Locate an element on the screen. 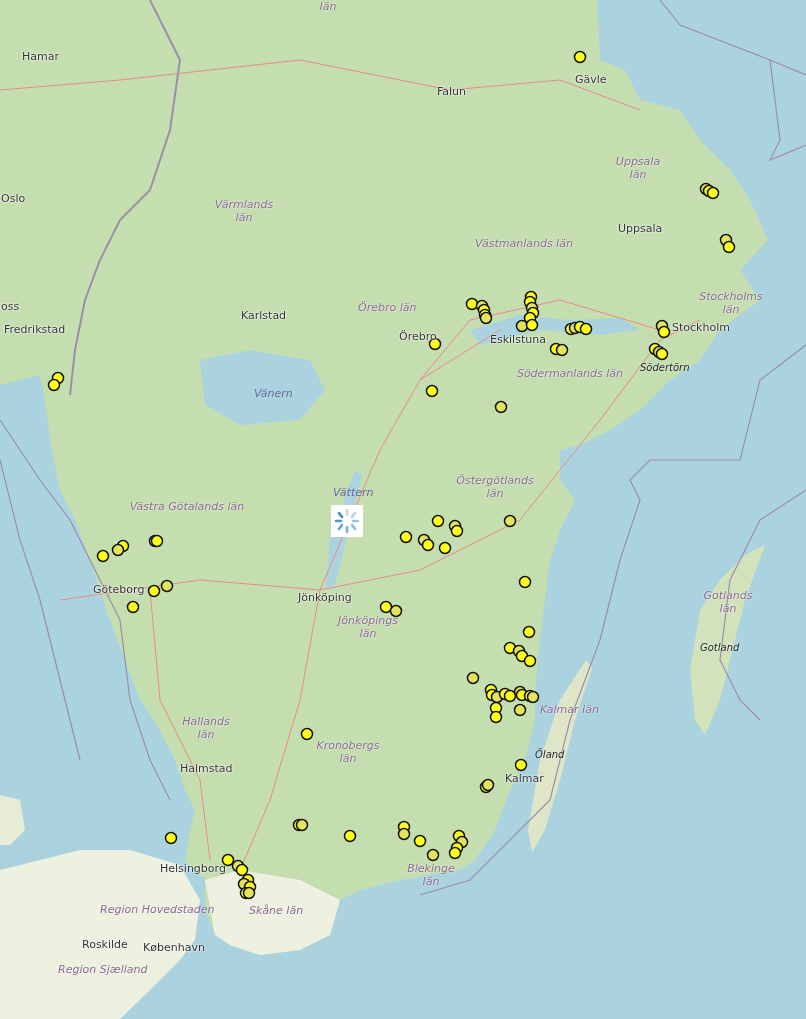  city-label: Fredrikstad is located at coordinates (35, 329).